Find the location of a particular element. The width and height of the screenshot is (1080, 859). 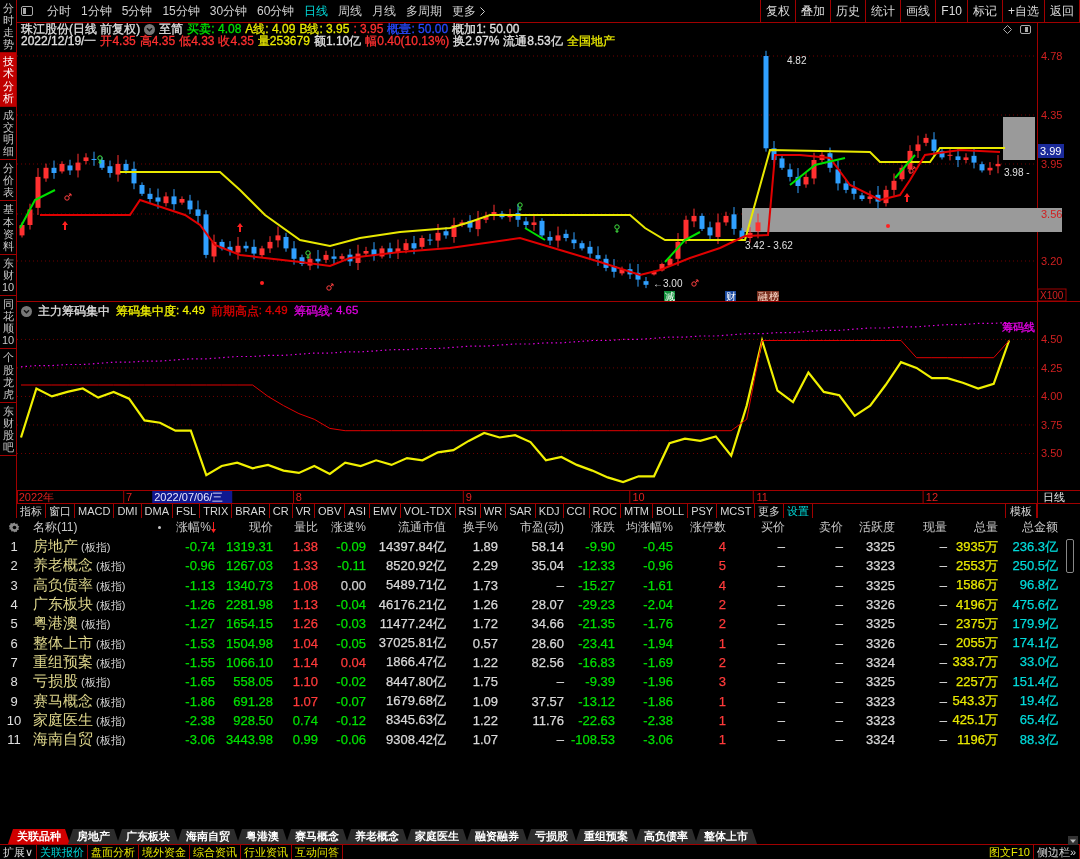

period-tab: 1分钟 is located at coordinates (96, 11).